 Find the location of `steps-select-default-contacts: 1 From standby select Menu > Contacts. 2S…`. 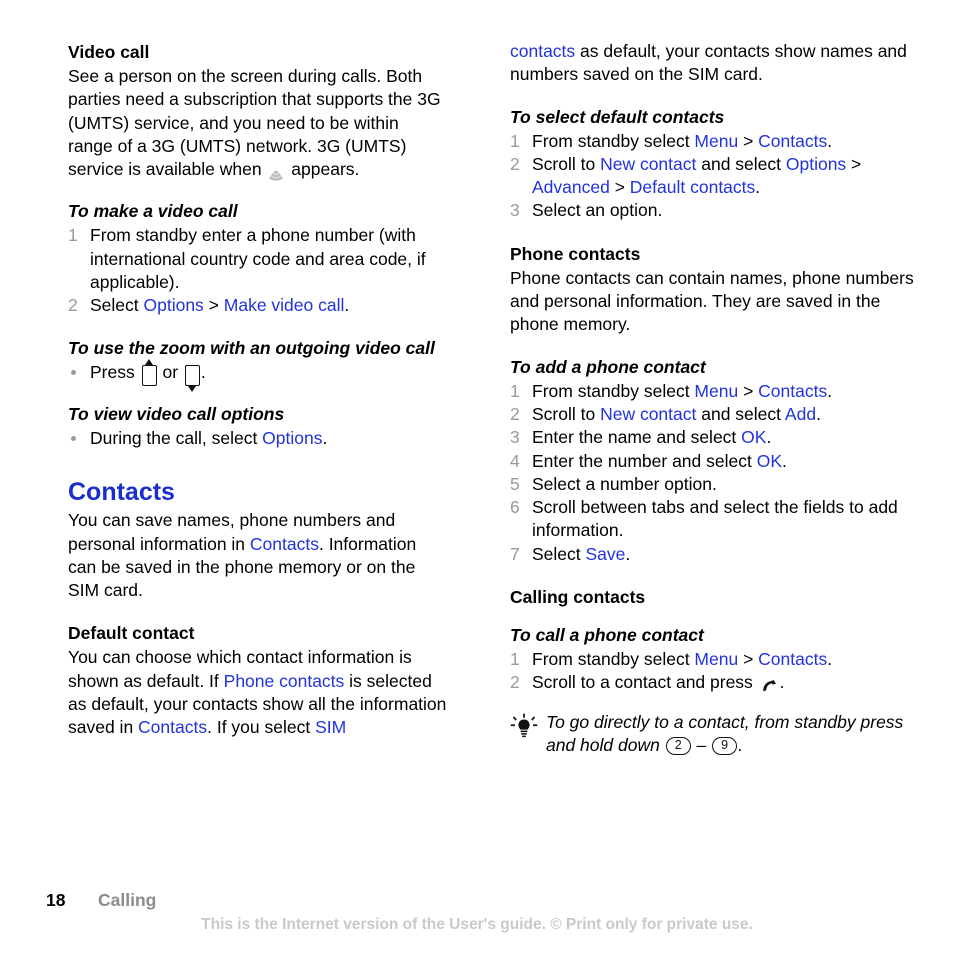

steps-select-default-contacts: 1 From standby select Menu > Contacts. 2S… is located at coordinates (715, 176).